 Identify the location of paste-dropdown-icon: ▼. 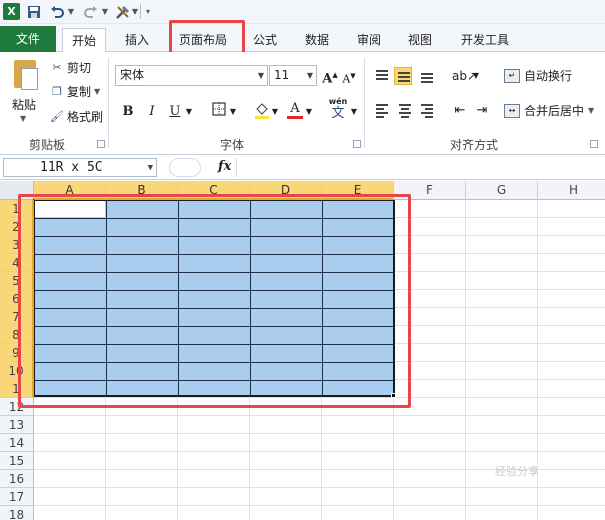
(23, 118).